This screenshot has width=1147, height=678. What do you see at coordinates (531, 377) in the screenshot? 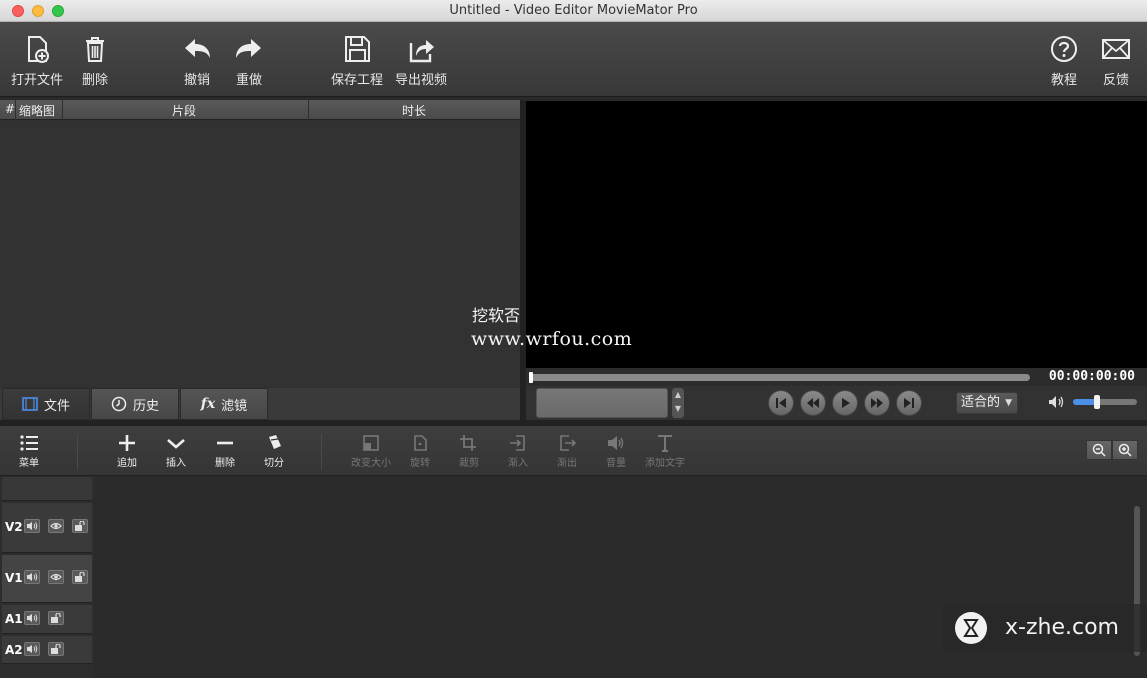
I see `playhead-handle` at bounding box center [531, 377].